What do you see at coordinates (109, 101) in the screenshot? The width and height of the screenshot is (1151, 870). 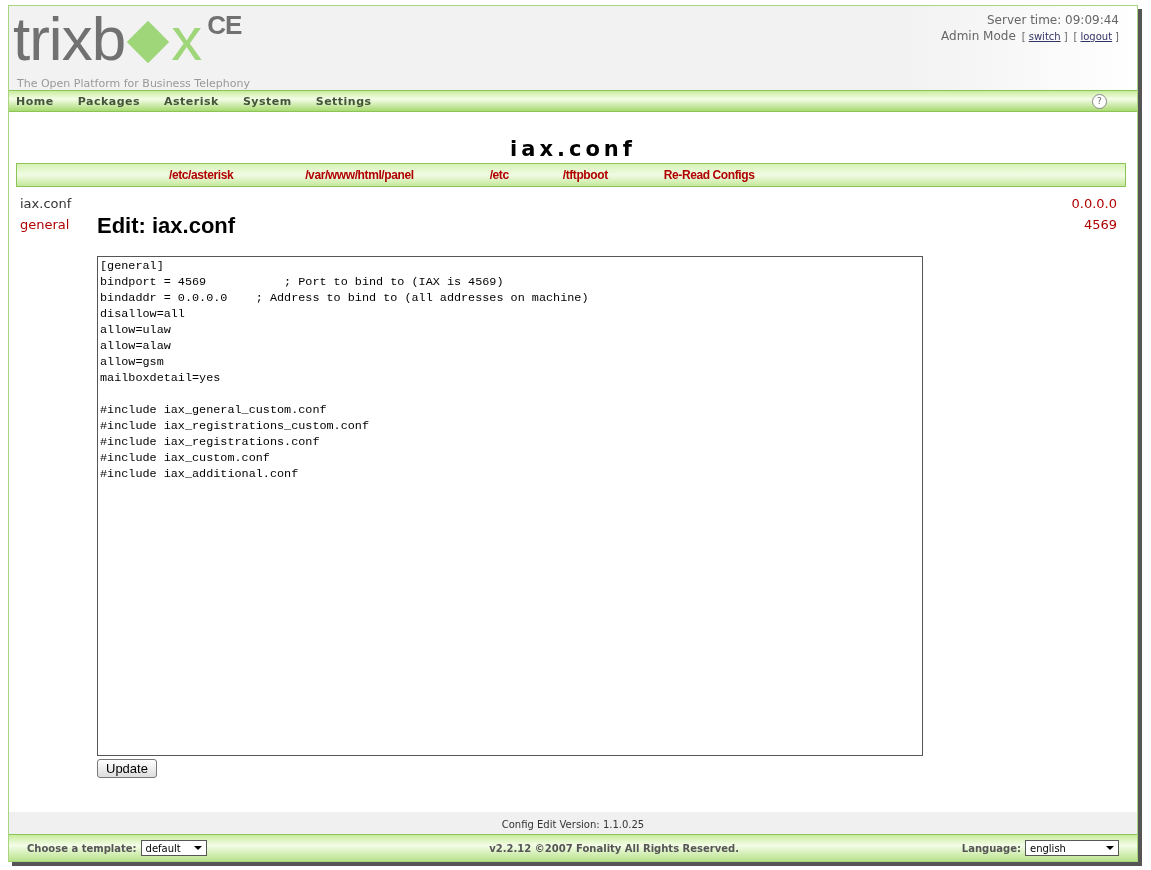 I see `nav-item: Packages` at bounding box center [109, 101].